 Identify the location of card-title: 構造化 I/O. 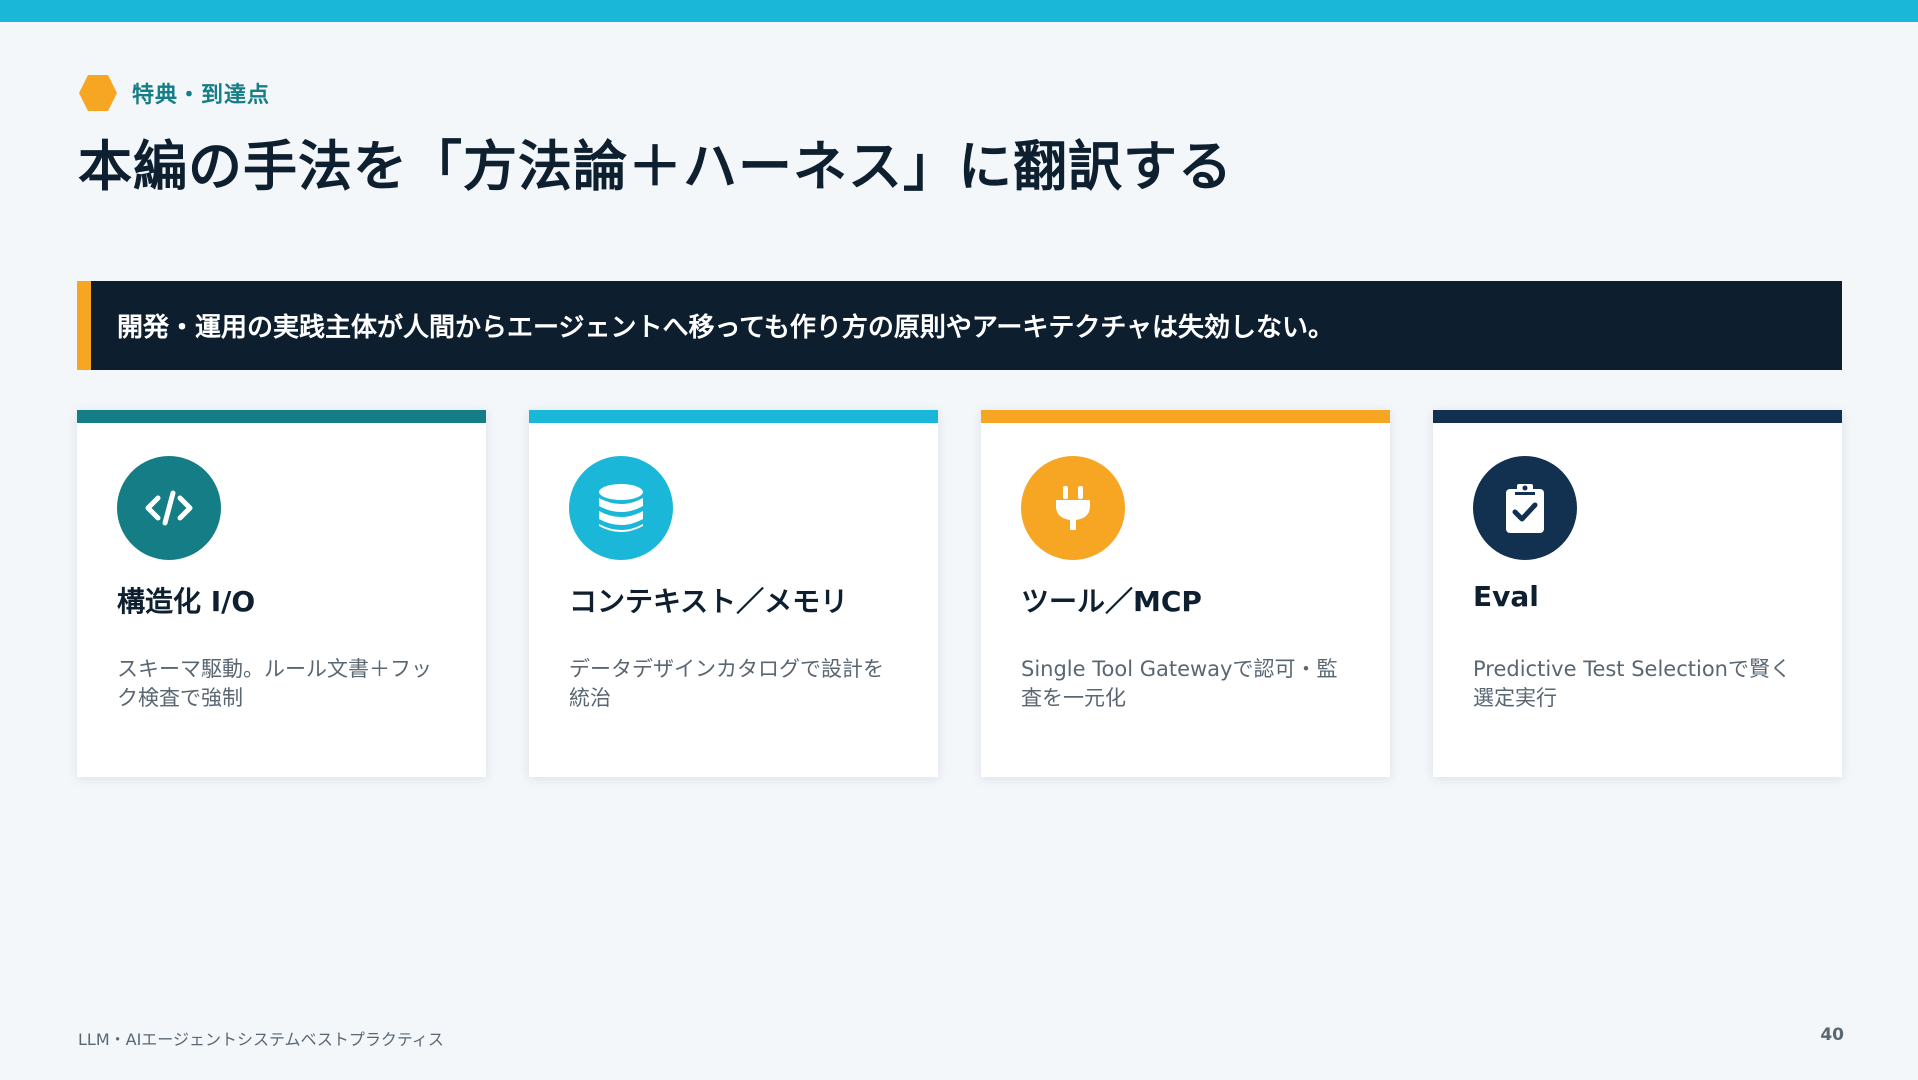
(186, 601).